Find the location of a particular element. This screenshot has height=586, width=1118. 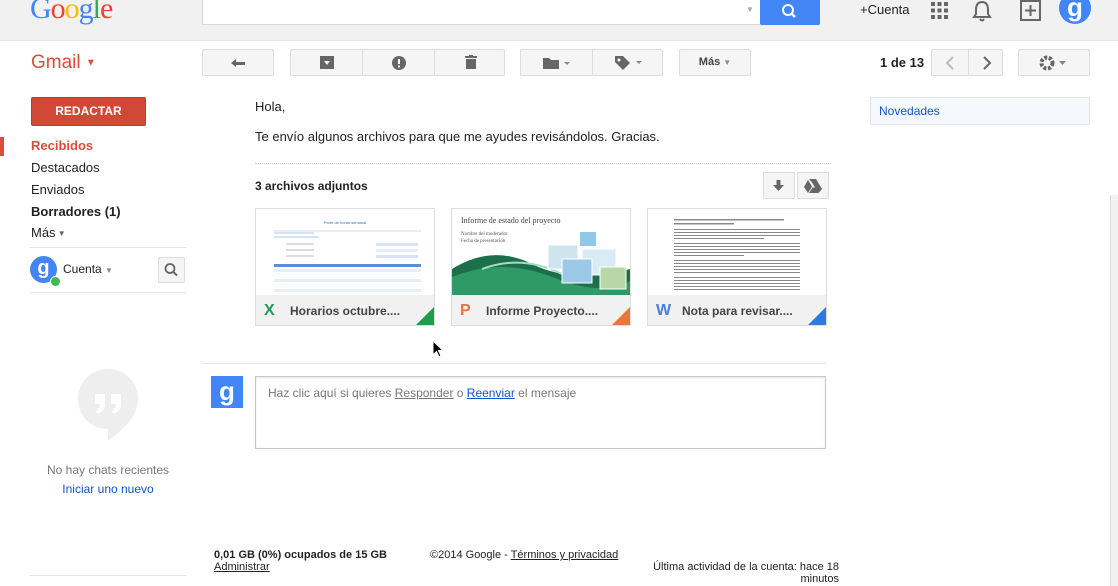

search-options-icon: ▼ is located at coordinates (750, 9).